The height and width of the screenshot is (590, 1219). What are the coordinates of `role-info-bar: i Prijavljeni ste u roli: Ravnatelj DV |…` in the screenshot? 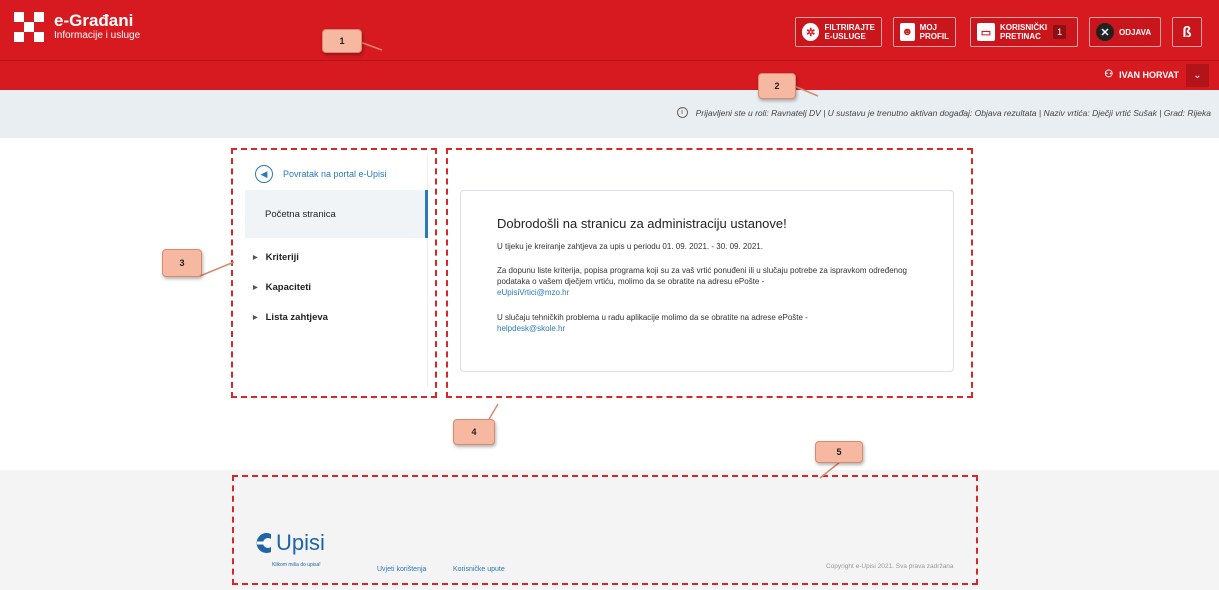 It's located at (609, 114).